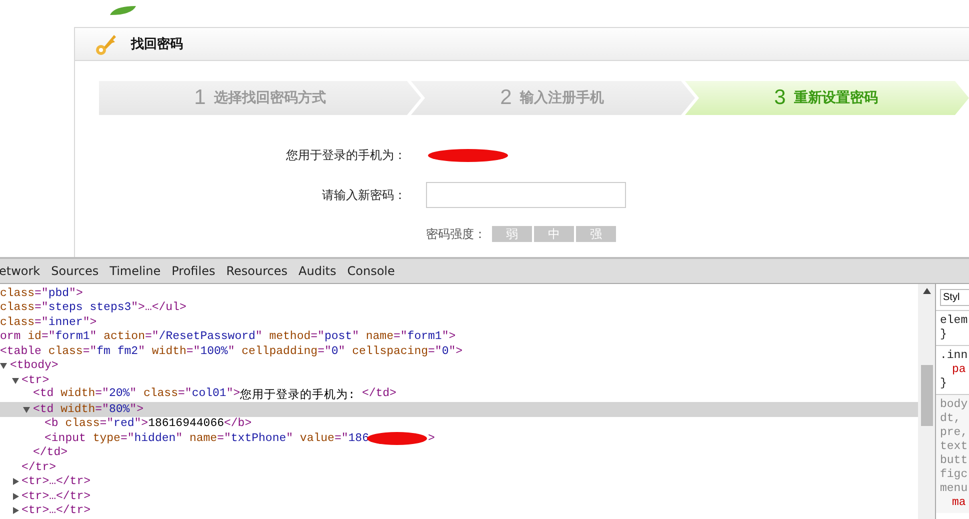 Image resolution: width=969 pixels, height=519 pixels. What do you see at coordinates (459, 322) in the screenshot?
I see `dom-line: class="inner">` at bounding box center [459, 322].